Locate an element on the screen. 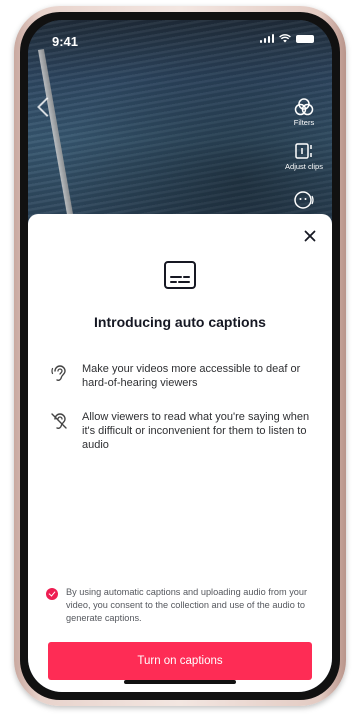  status-bar: 9:41 is located at coordinates (180, 37).